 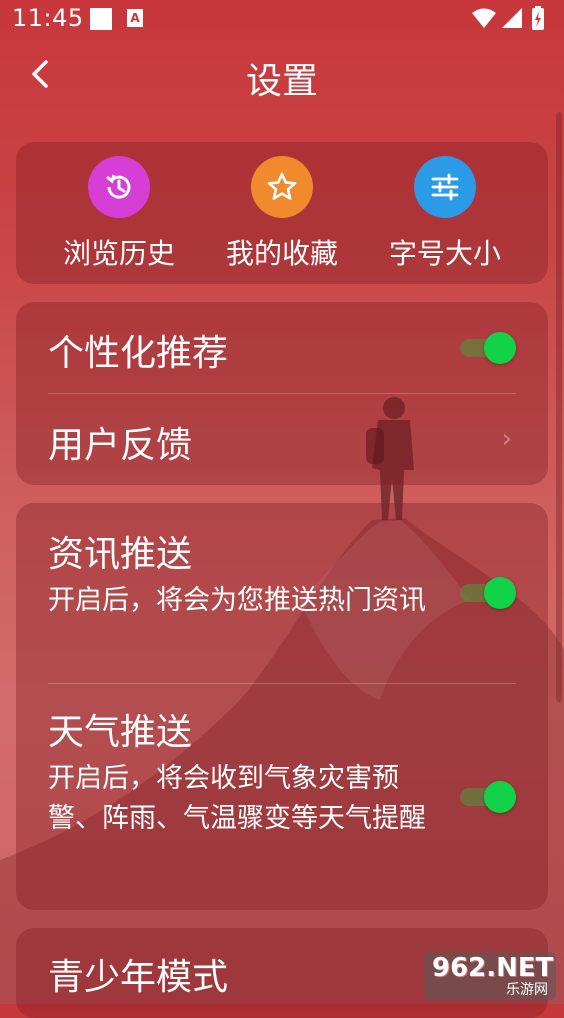 I want to click on header: 设置, so click(x=282, y=76).